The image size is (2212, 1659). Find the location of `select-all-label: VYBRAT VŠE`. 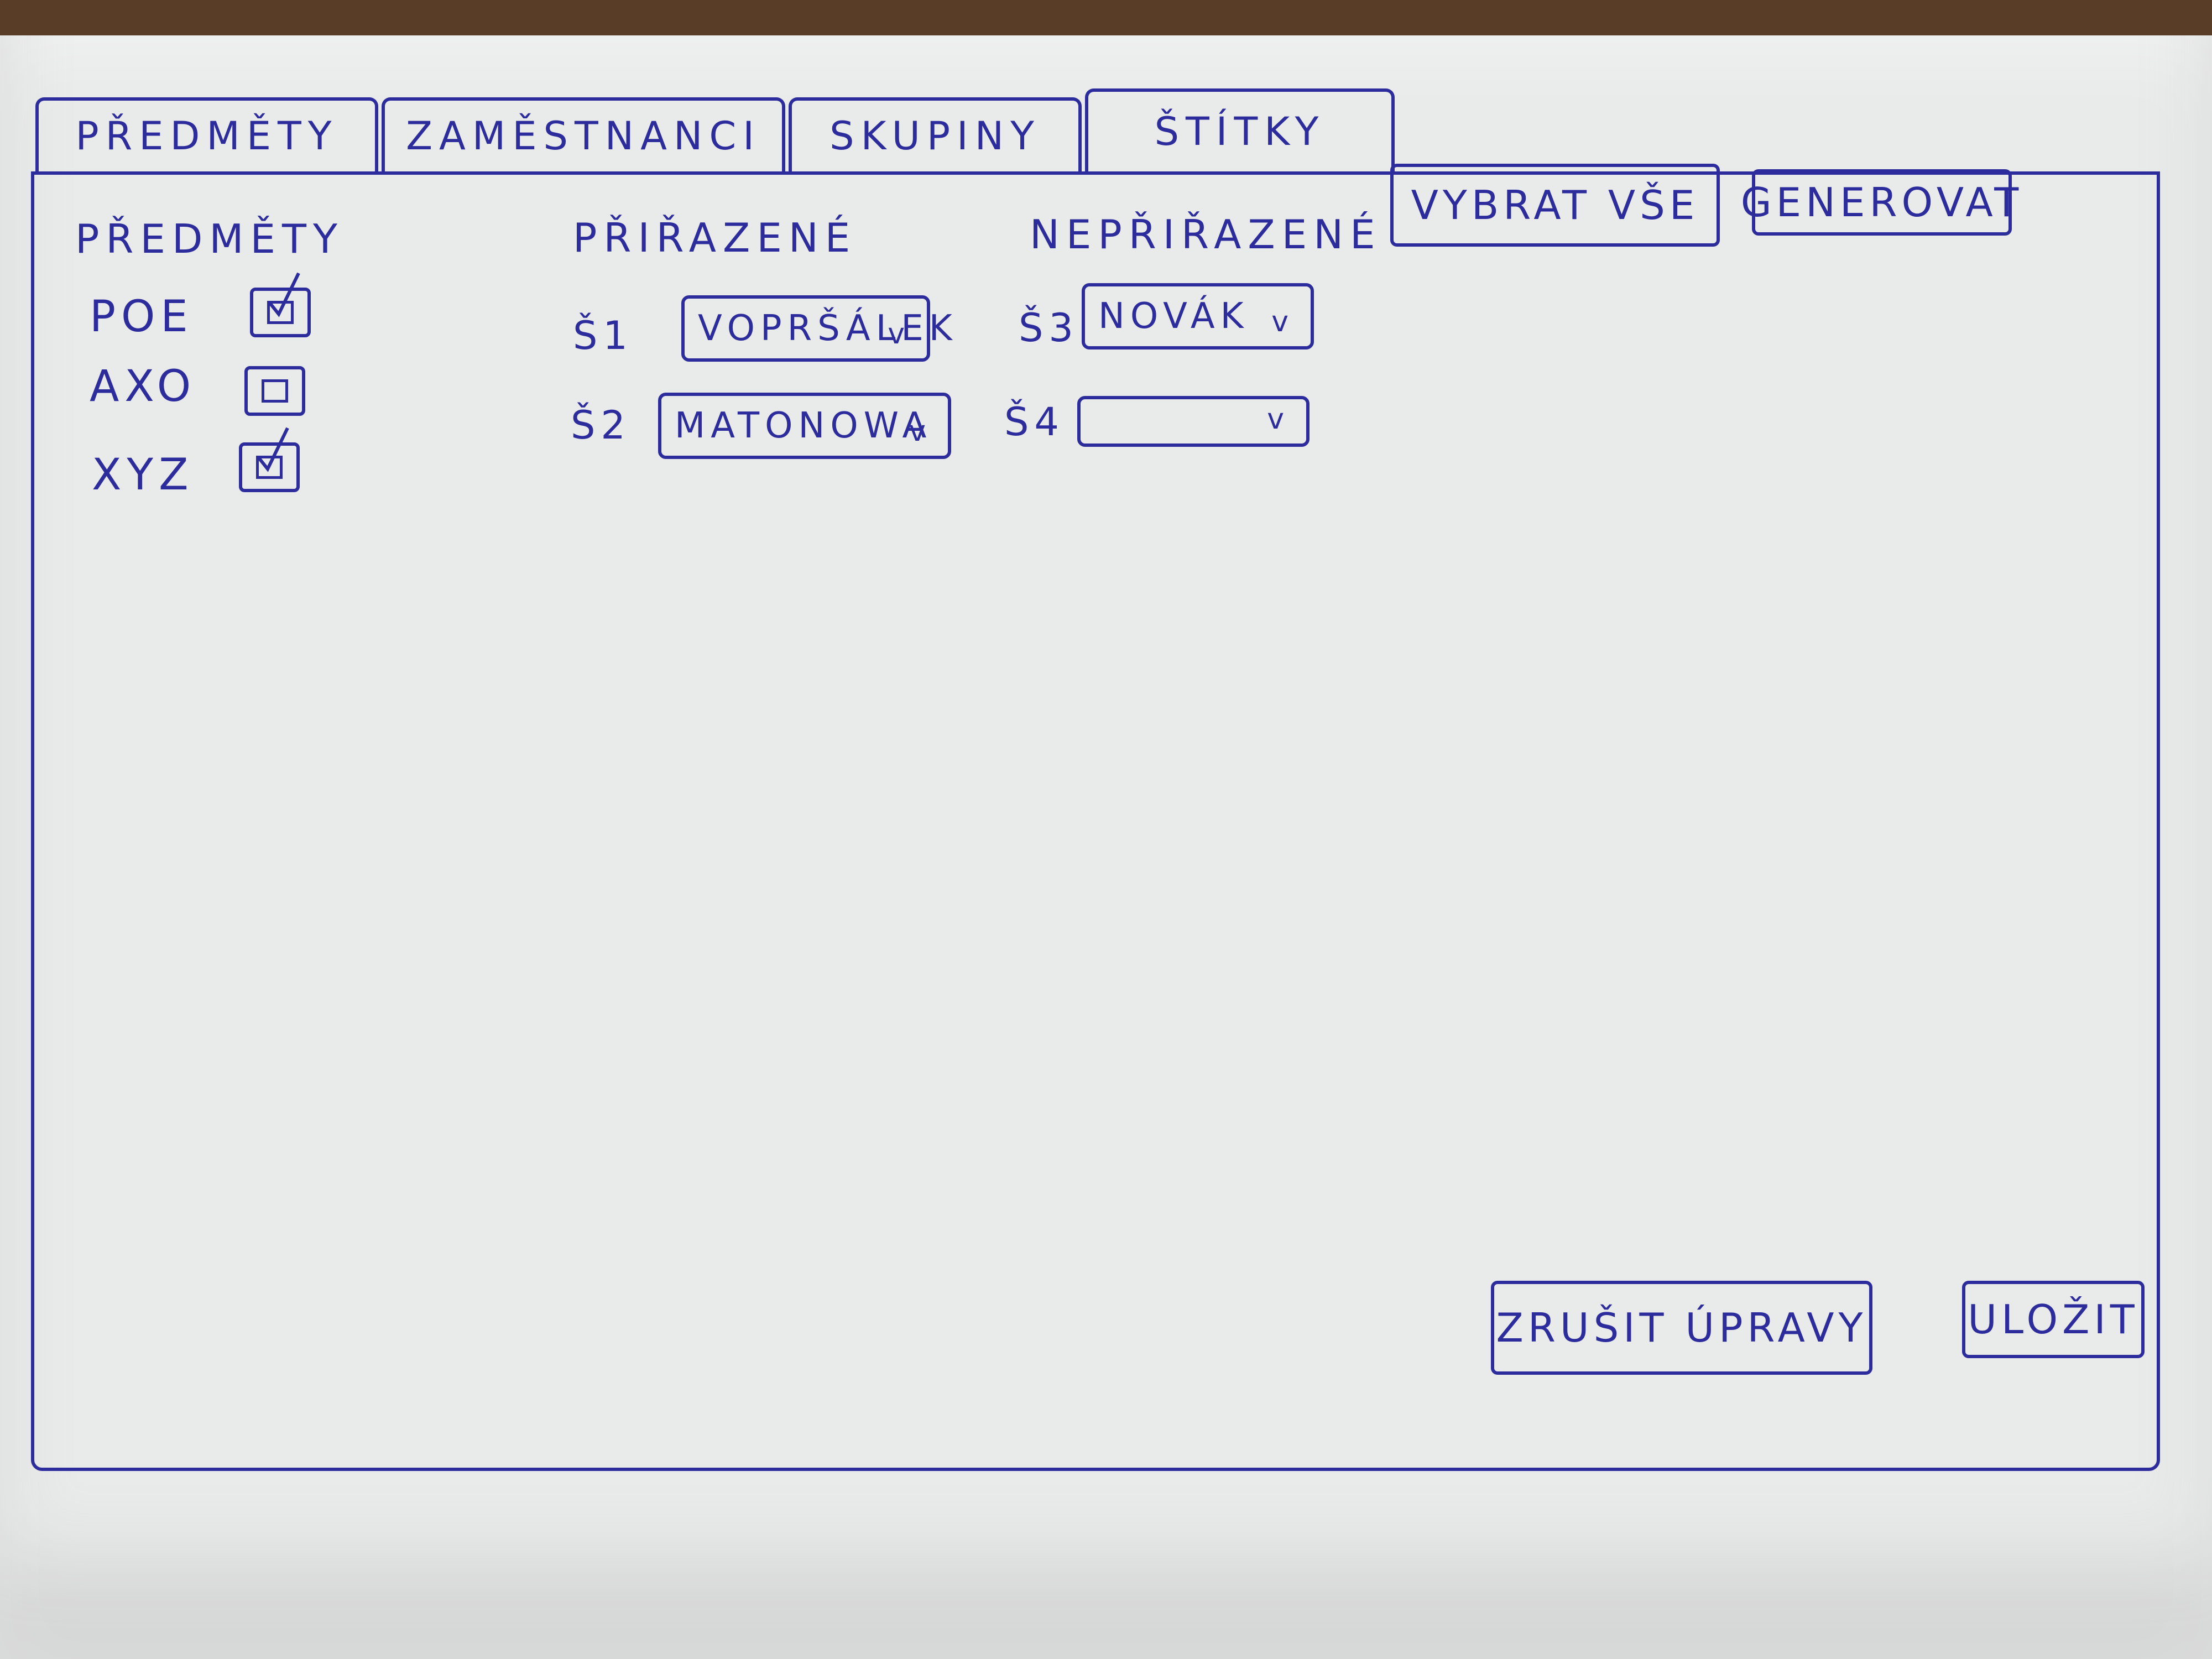

select-all-label: VYBRAT VŠE is located at coordinates (1555, 205).